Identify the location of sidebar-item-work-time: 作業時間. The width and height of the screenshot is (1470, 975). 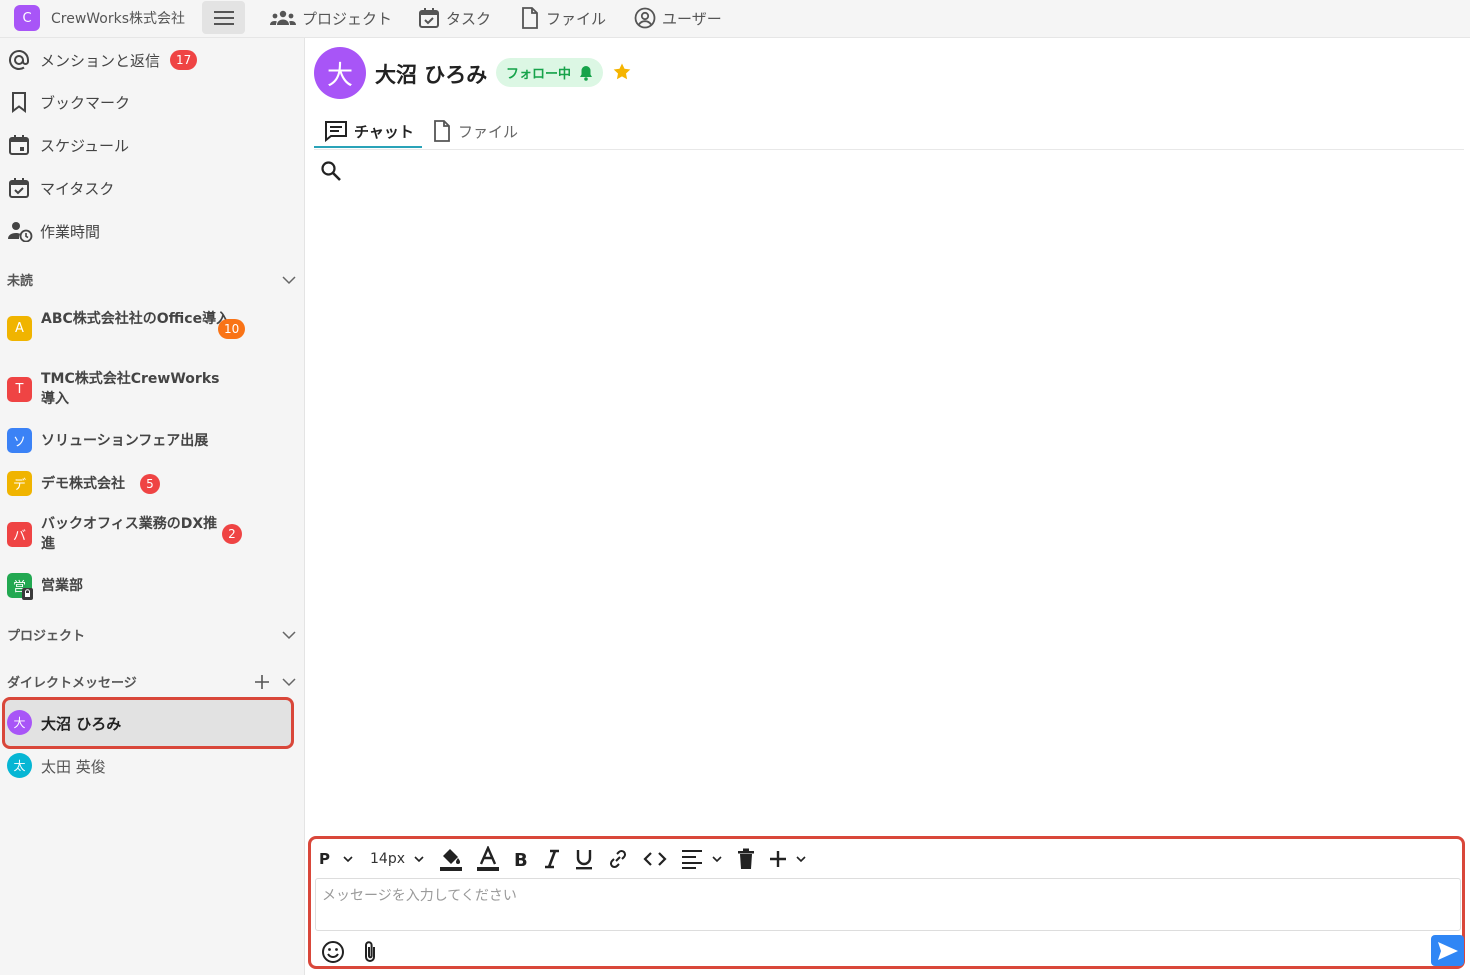
(152, 231).